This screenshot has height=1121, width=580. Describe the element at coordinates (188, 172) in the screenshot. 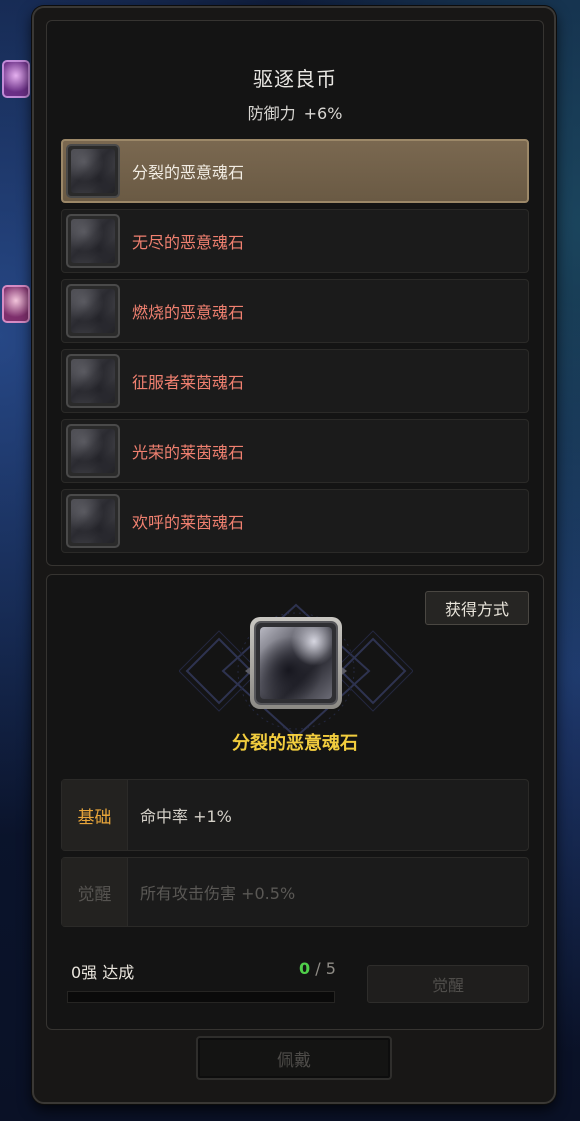

I see `soulstone-name: 分裂的恶意魂石` at that location.